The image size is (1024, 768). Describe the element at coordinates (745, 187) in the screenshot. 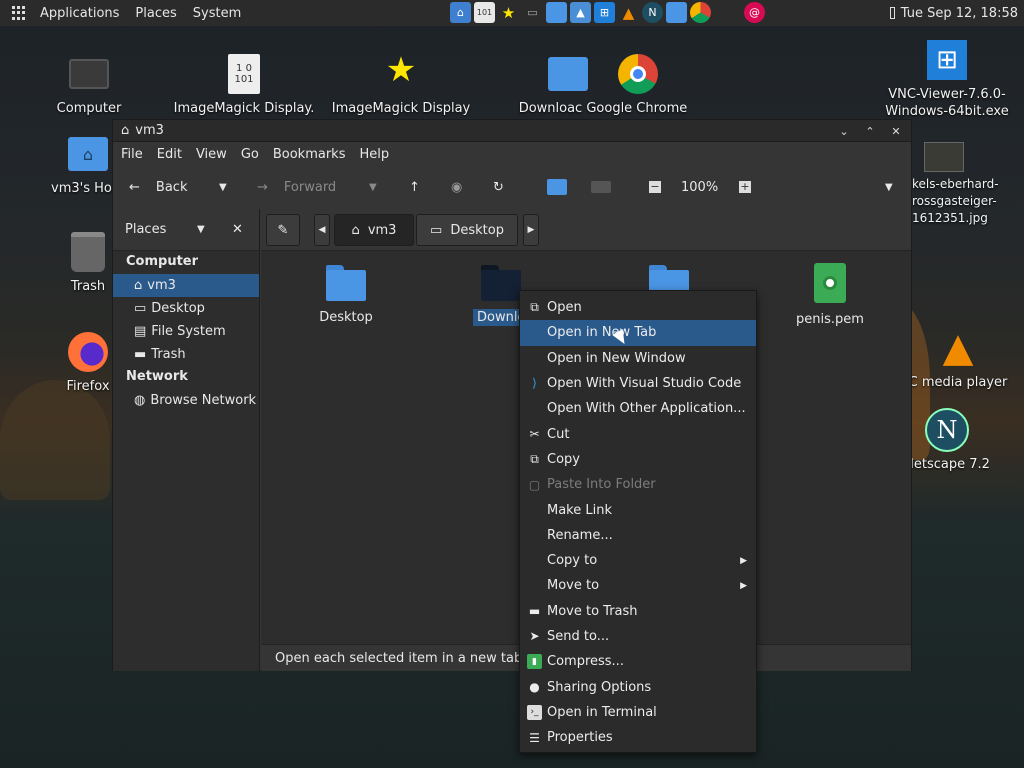

I see `zoom-in-icon: +` at that location.